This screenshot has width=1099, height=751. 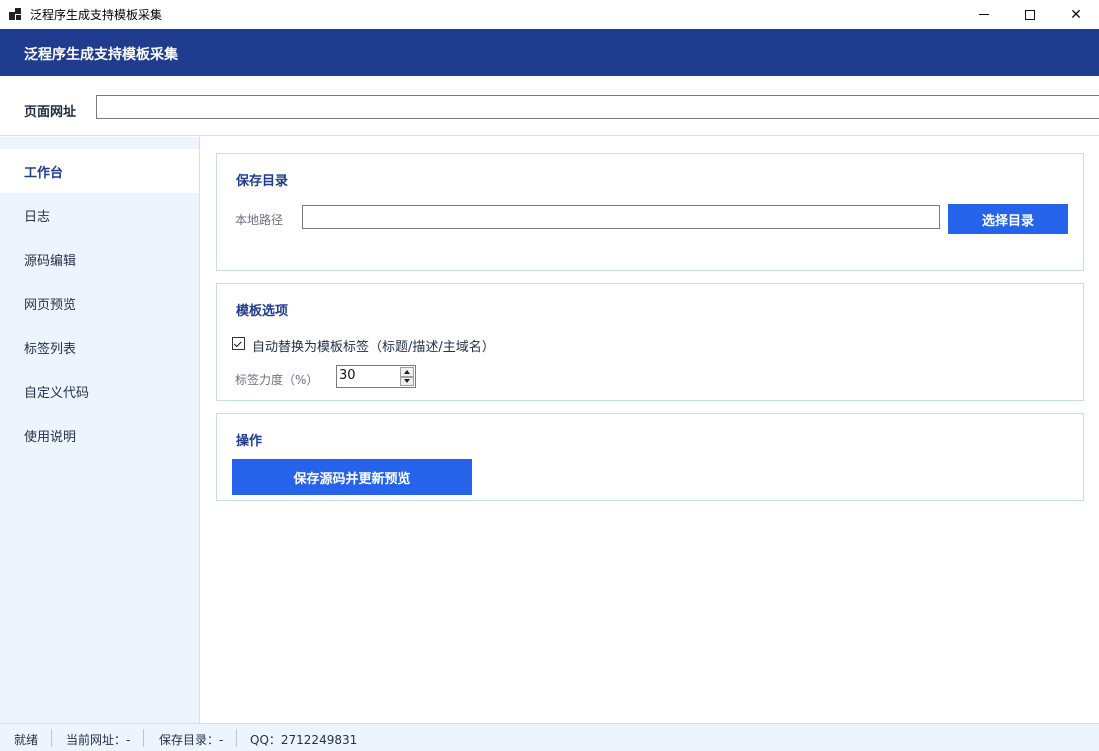 I want to click on maximize-icon, so click(x=1030, y=14).